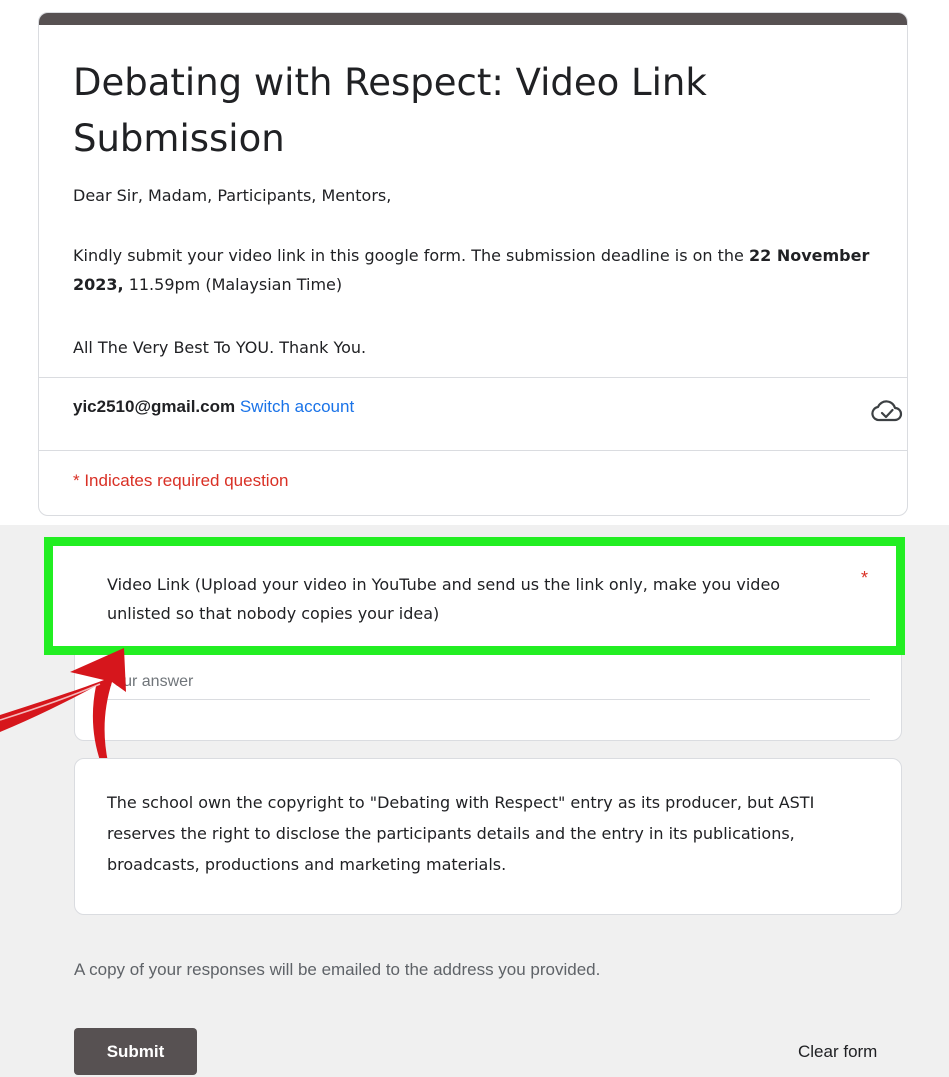  Describe the element at coordinates (297, 406) in the screenshot. I see `switch-account-link: Switch account` at that location.